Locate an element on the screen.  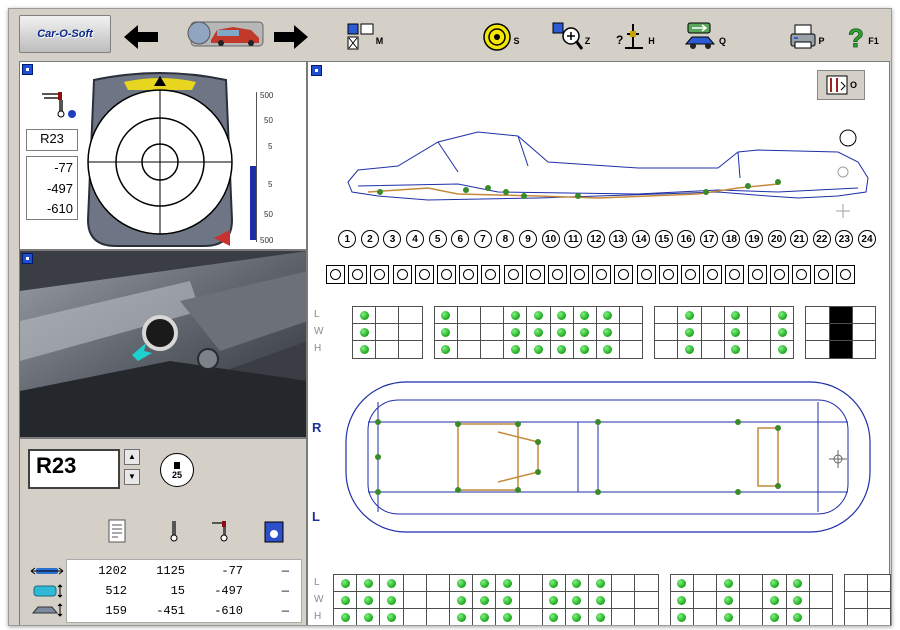
point-button: 12 is located at coordinates (596, 239).